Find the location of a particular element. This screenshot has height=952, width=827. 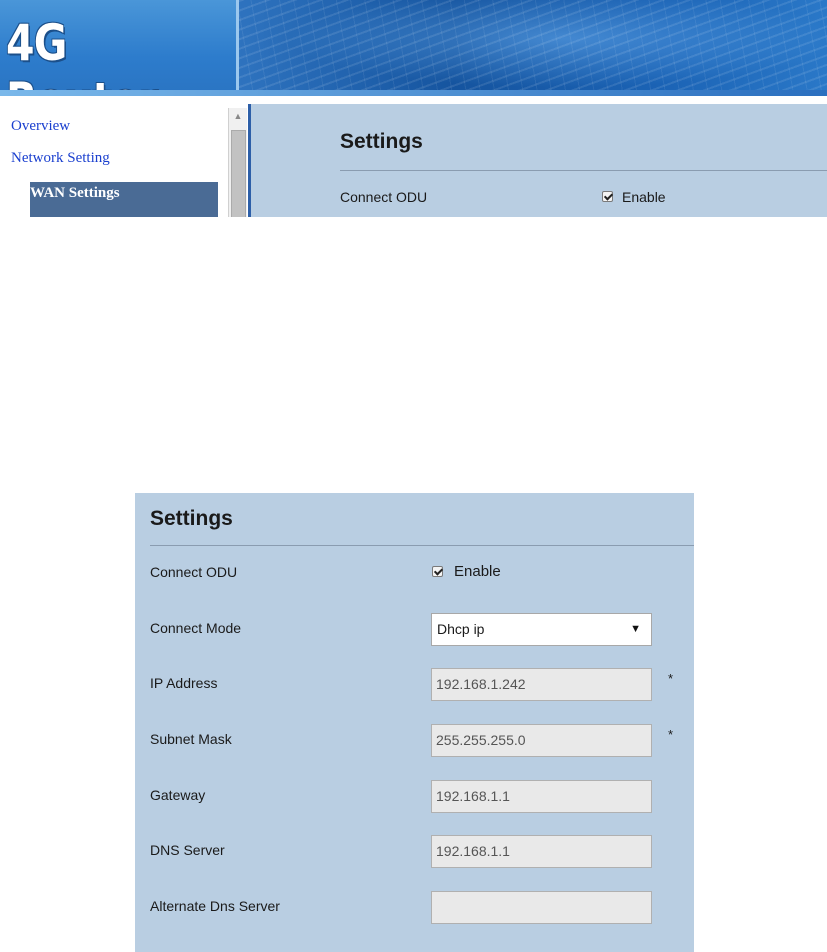

ip-address-label: IP Address is located at coordinates (184, 683).